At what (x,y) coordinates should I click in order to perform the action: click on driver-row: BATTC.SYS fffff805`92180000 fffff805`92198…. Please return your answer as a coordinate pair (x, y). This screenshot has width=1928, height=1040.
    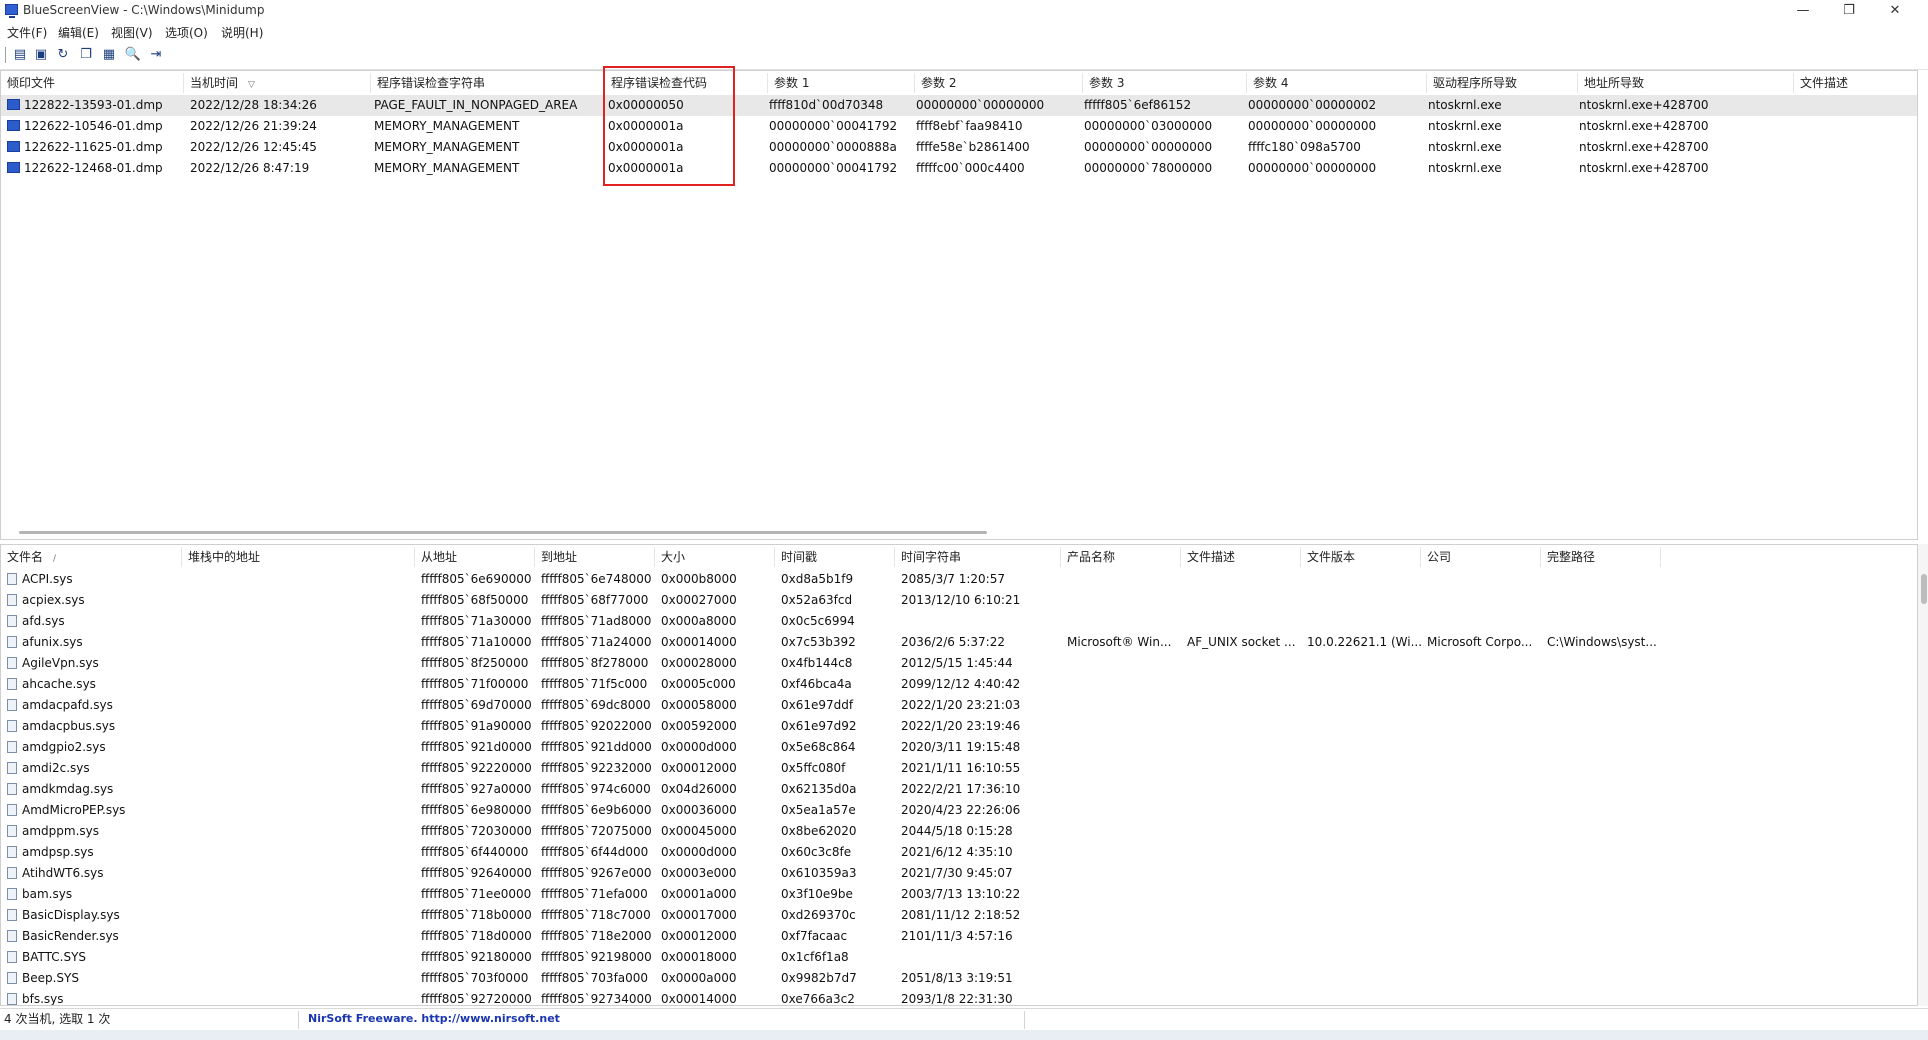
    Looking at the image, I should click on (959, 957).